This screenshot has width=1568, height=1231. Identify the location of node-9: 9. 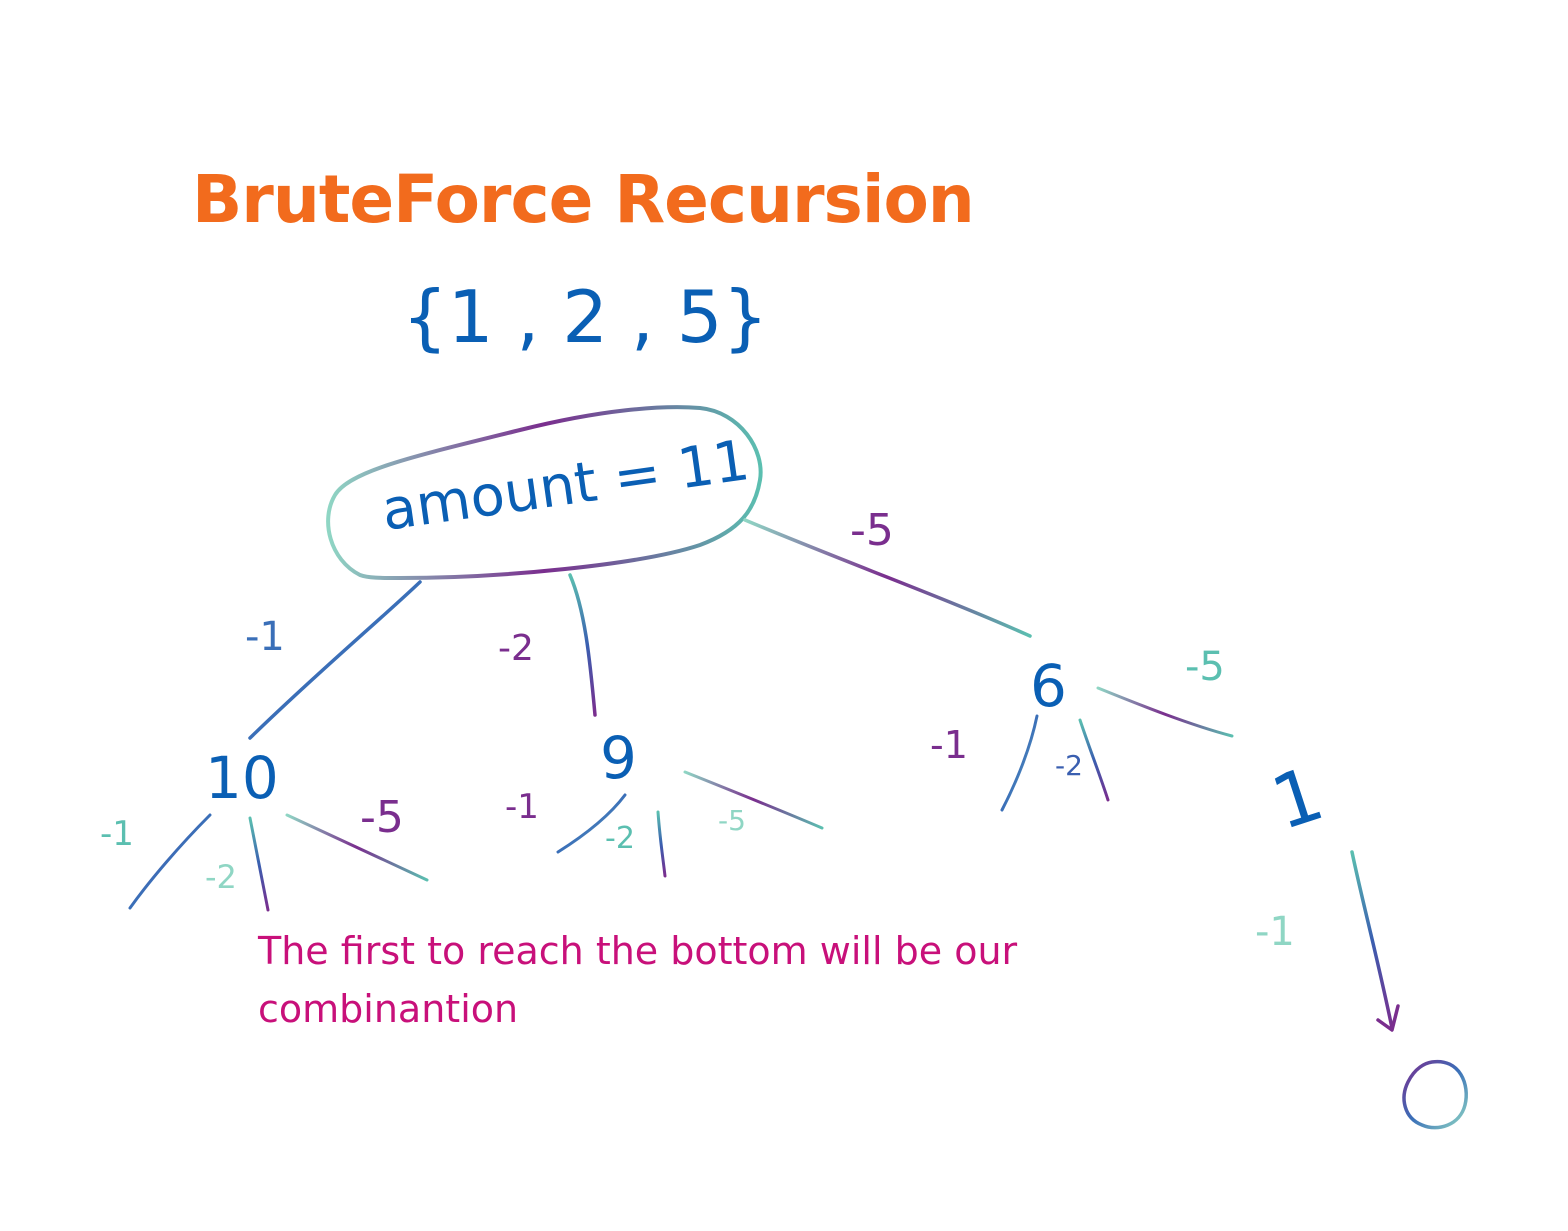
(618, 758).